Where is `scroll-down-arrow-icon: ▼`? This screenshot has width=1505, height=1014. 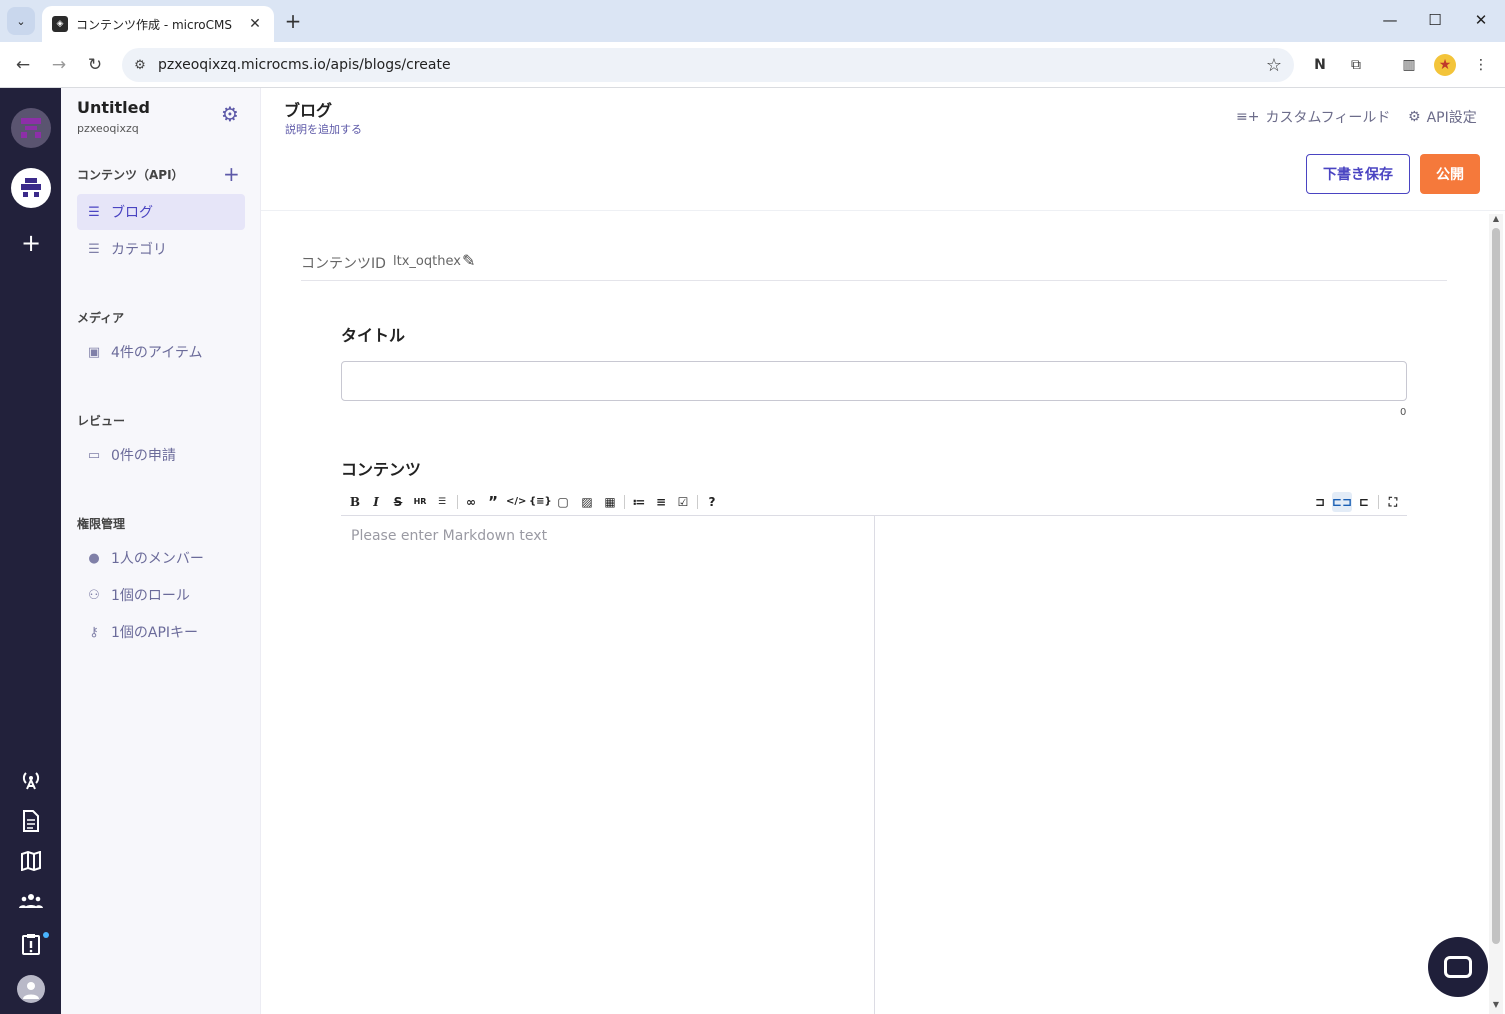
scroll-down-arrow-icon: ▼ is located at coordinates (1496, 1004).